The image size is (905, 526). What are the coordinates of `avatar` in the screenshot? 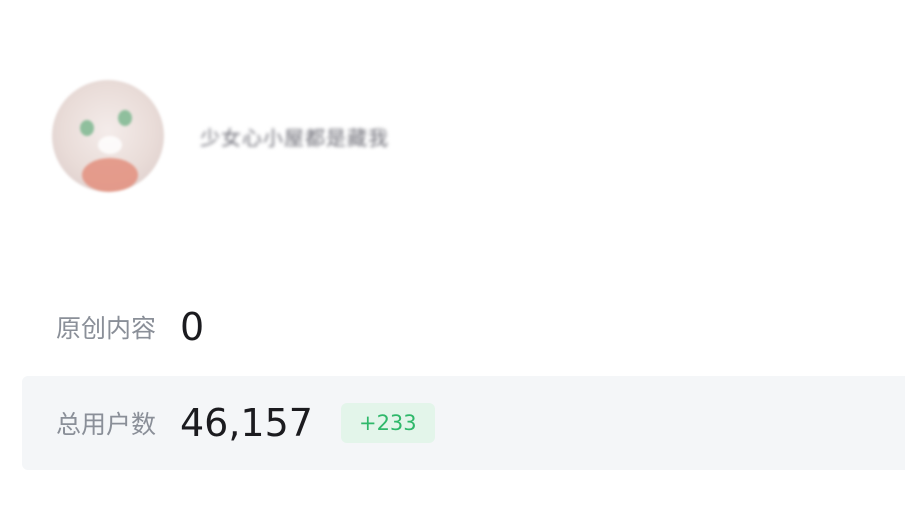 It's located at (108, 136).